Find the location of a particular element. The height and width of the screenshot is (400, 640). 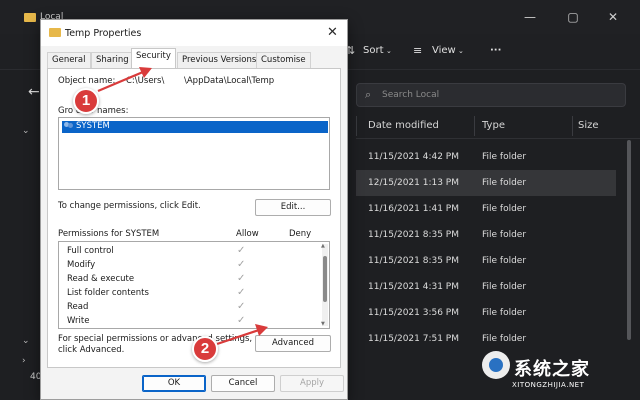

file-date-modified: 11/15/2021 4:42 PM is located at coordinates (413, 157).